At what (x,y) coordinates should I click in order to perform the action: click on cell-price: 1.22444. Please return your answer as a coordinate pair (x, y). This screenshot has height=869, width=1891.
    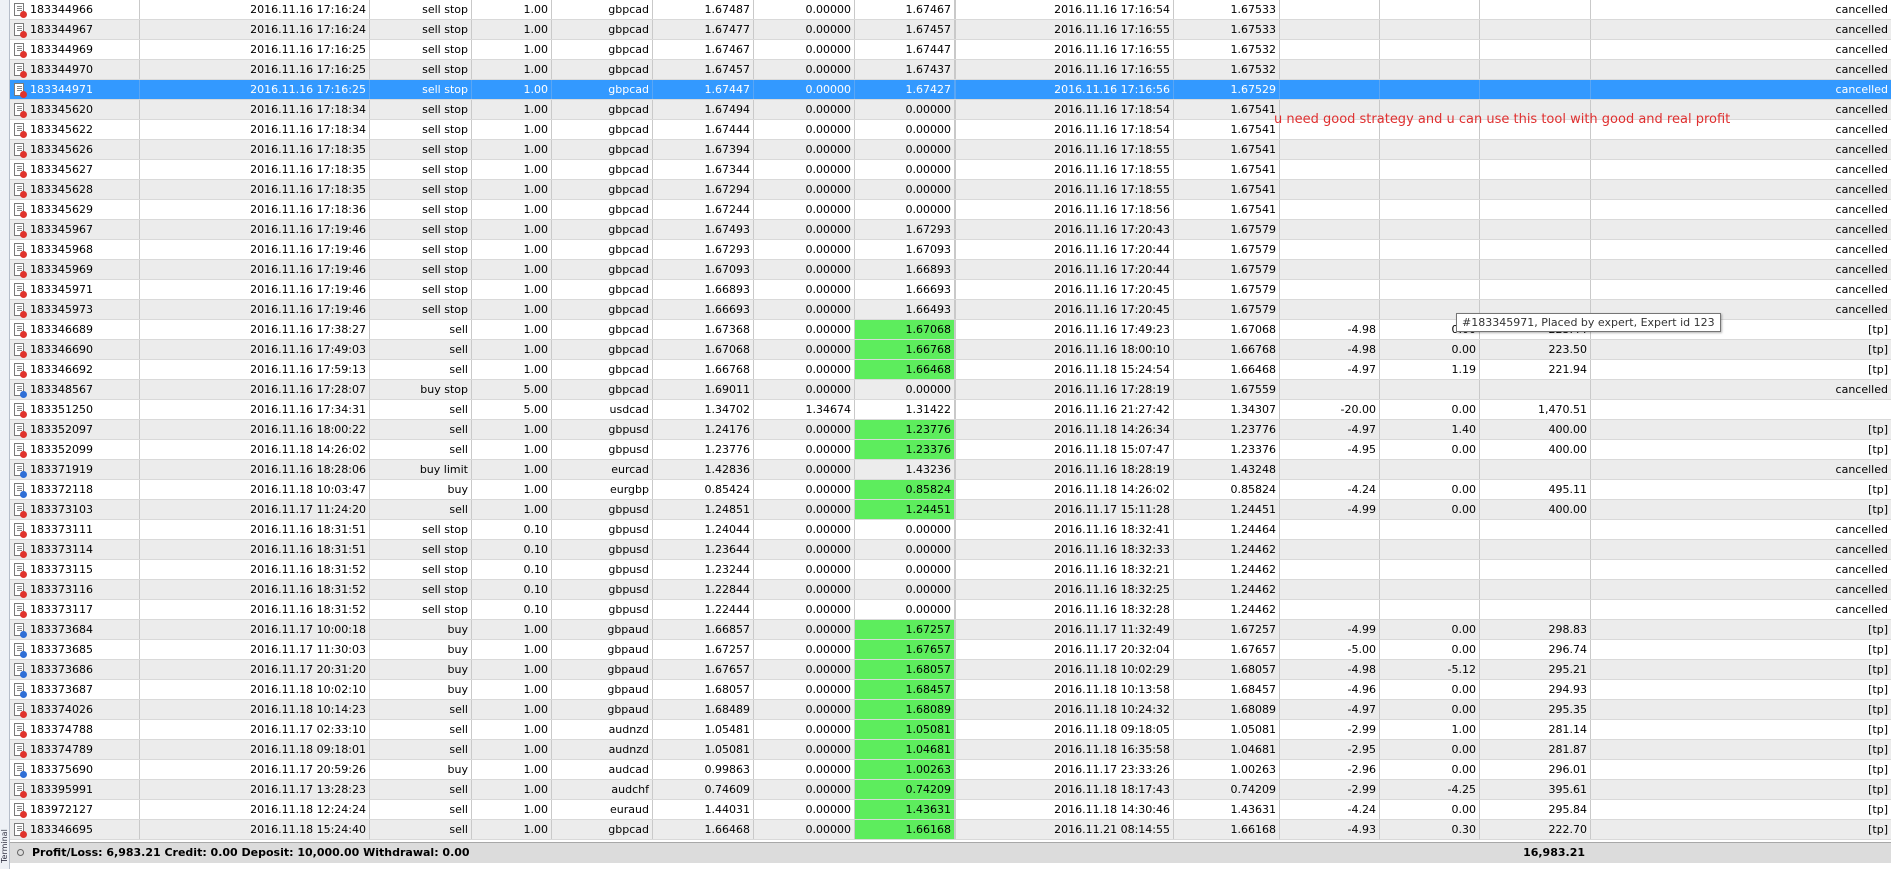
    Looking at the image, I should click on (703, 609).